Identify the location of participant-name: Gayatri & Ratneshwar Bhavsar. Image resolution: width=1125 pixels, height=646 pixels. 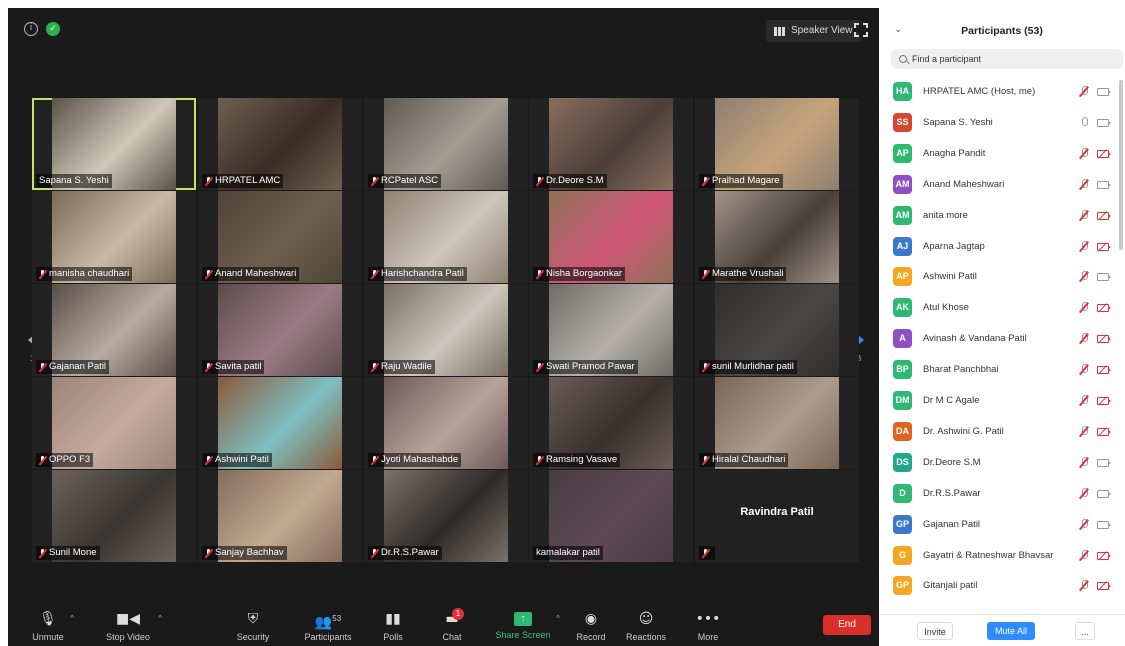
(988, 555).